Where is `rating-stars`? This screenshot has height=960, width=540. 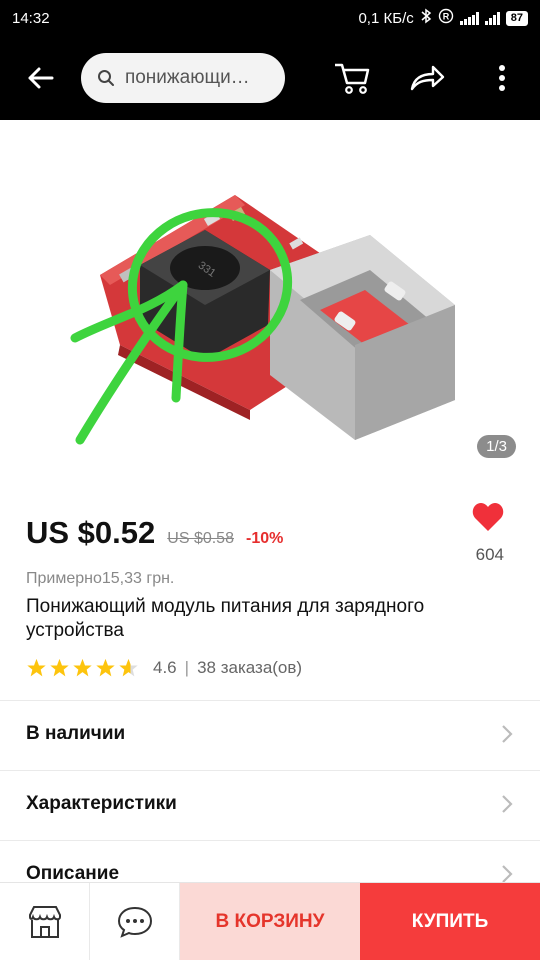 rating-stars is located at coordinates (82, 668).